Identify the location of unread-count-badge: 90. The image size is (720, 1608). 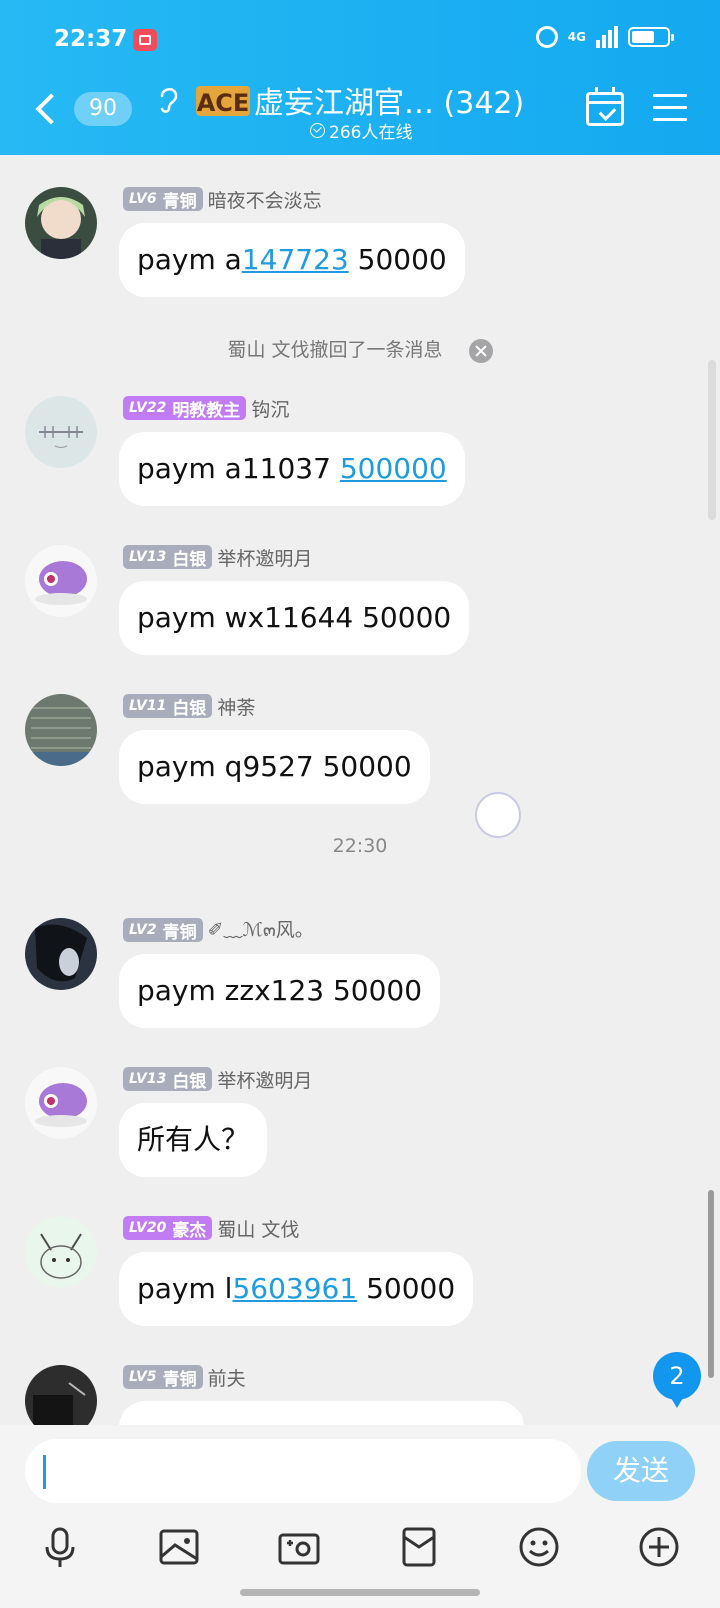
(103, 109).